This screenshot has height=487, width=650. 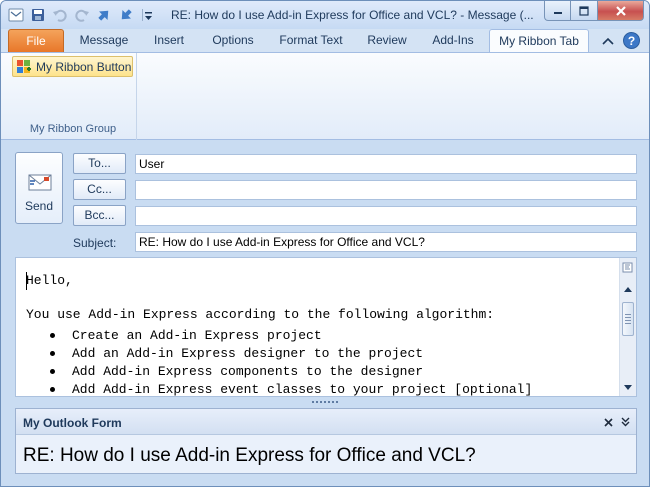 What do you see at coordinates (233, 40) in the screenshot?
I see `tab-options: Options` at bounding box center [233, 40].